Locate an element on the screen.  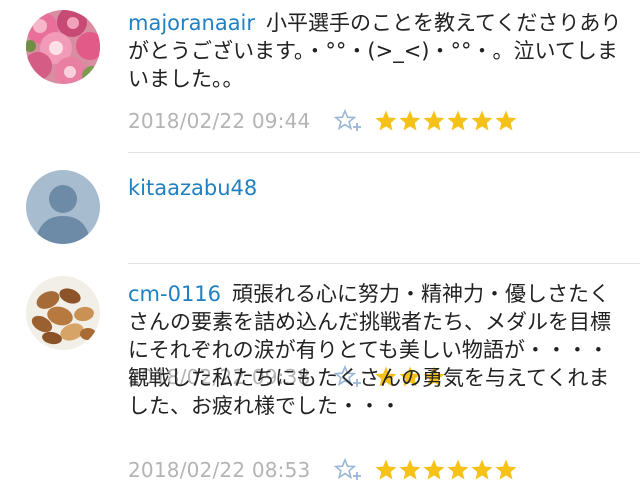
comment-meta: 2018/02/22 09:44 is located at coordinates (323, 121).